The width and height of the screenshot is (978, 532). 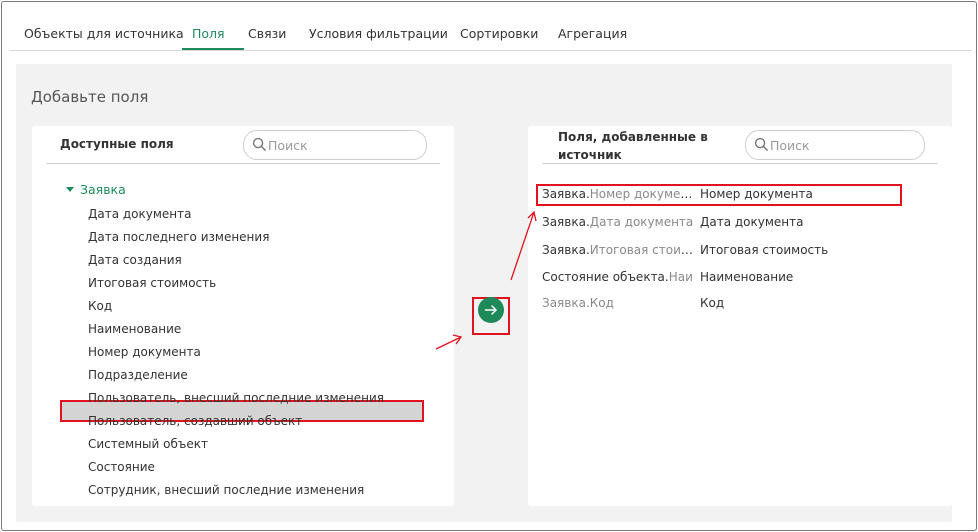 What do you see at coordinates (840, 145) in the screenshot?
I see `added-search-input` at bounding box center [840, 145].